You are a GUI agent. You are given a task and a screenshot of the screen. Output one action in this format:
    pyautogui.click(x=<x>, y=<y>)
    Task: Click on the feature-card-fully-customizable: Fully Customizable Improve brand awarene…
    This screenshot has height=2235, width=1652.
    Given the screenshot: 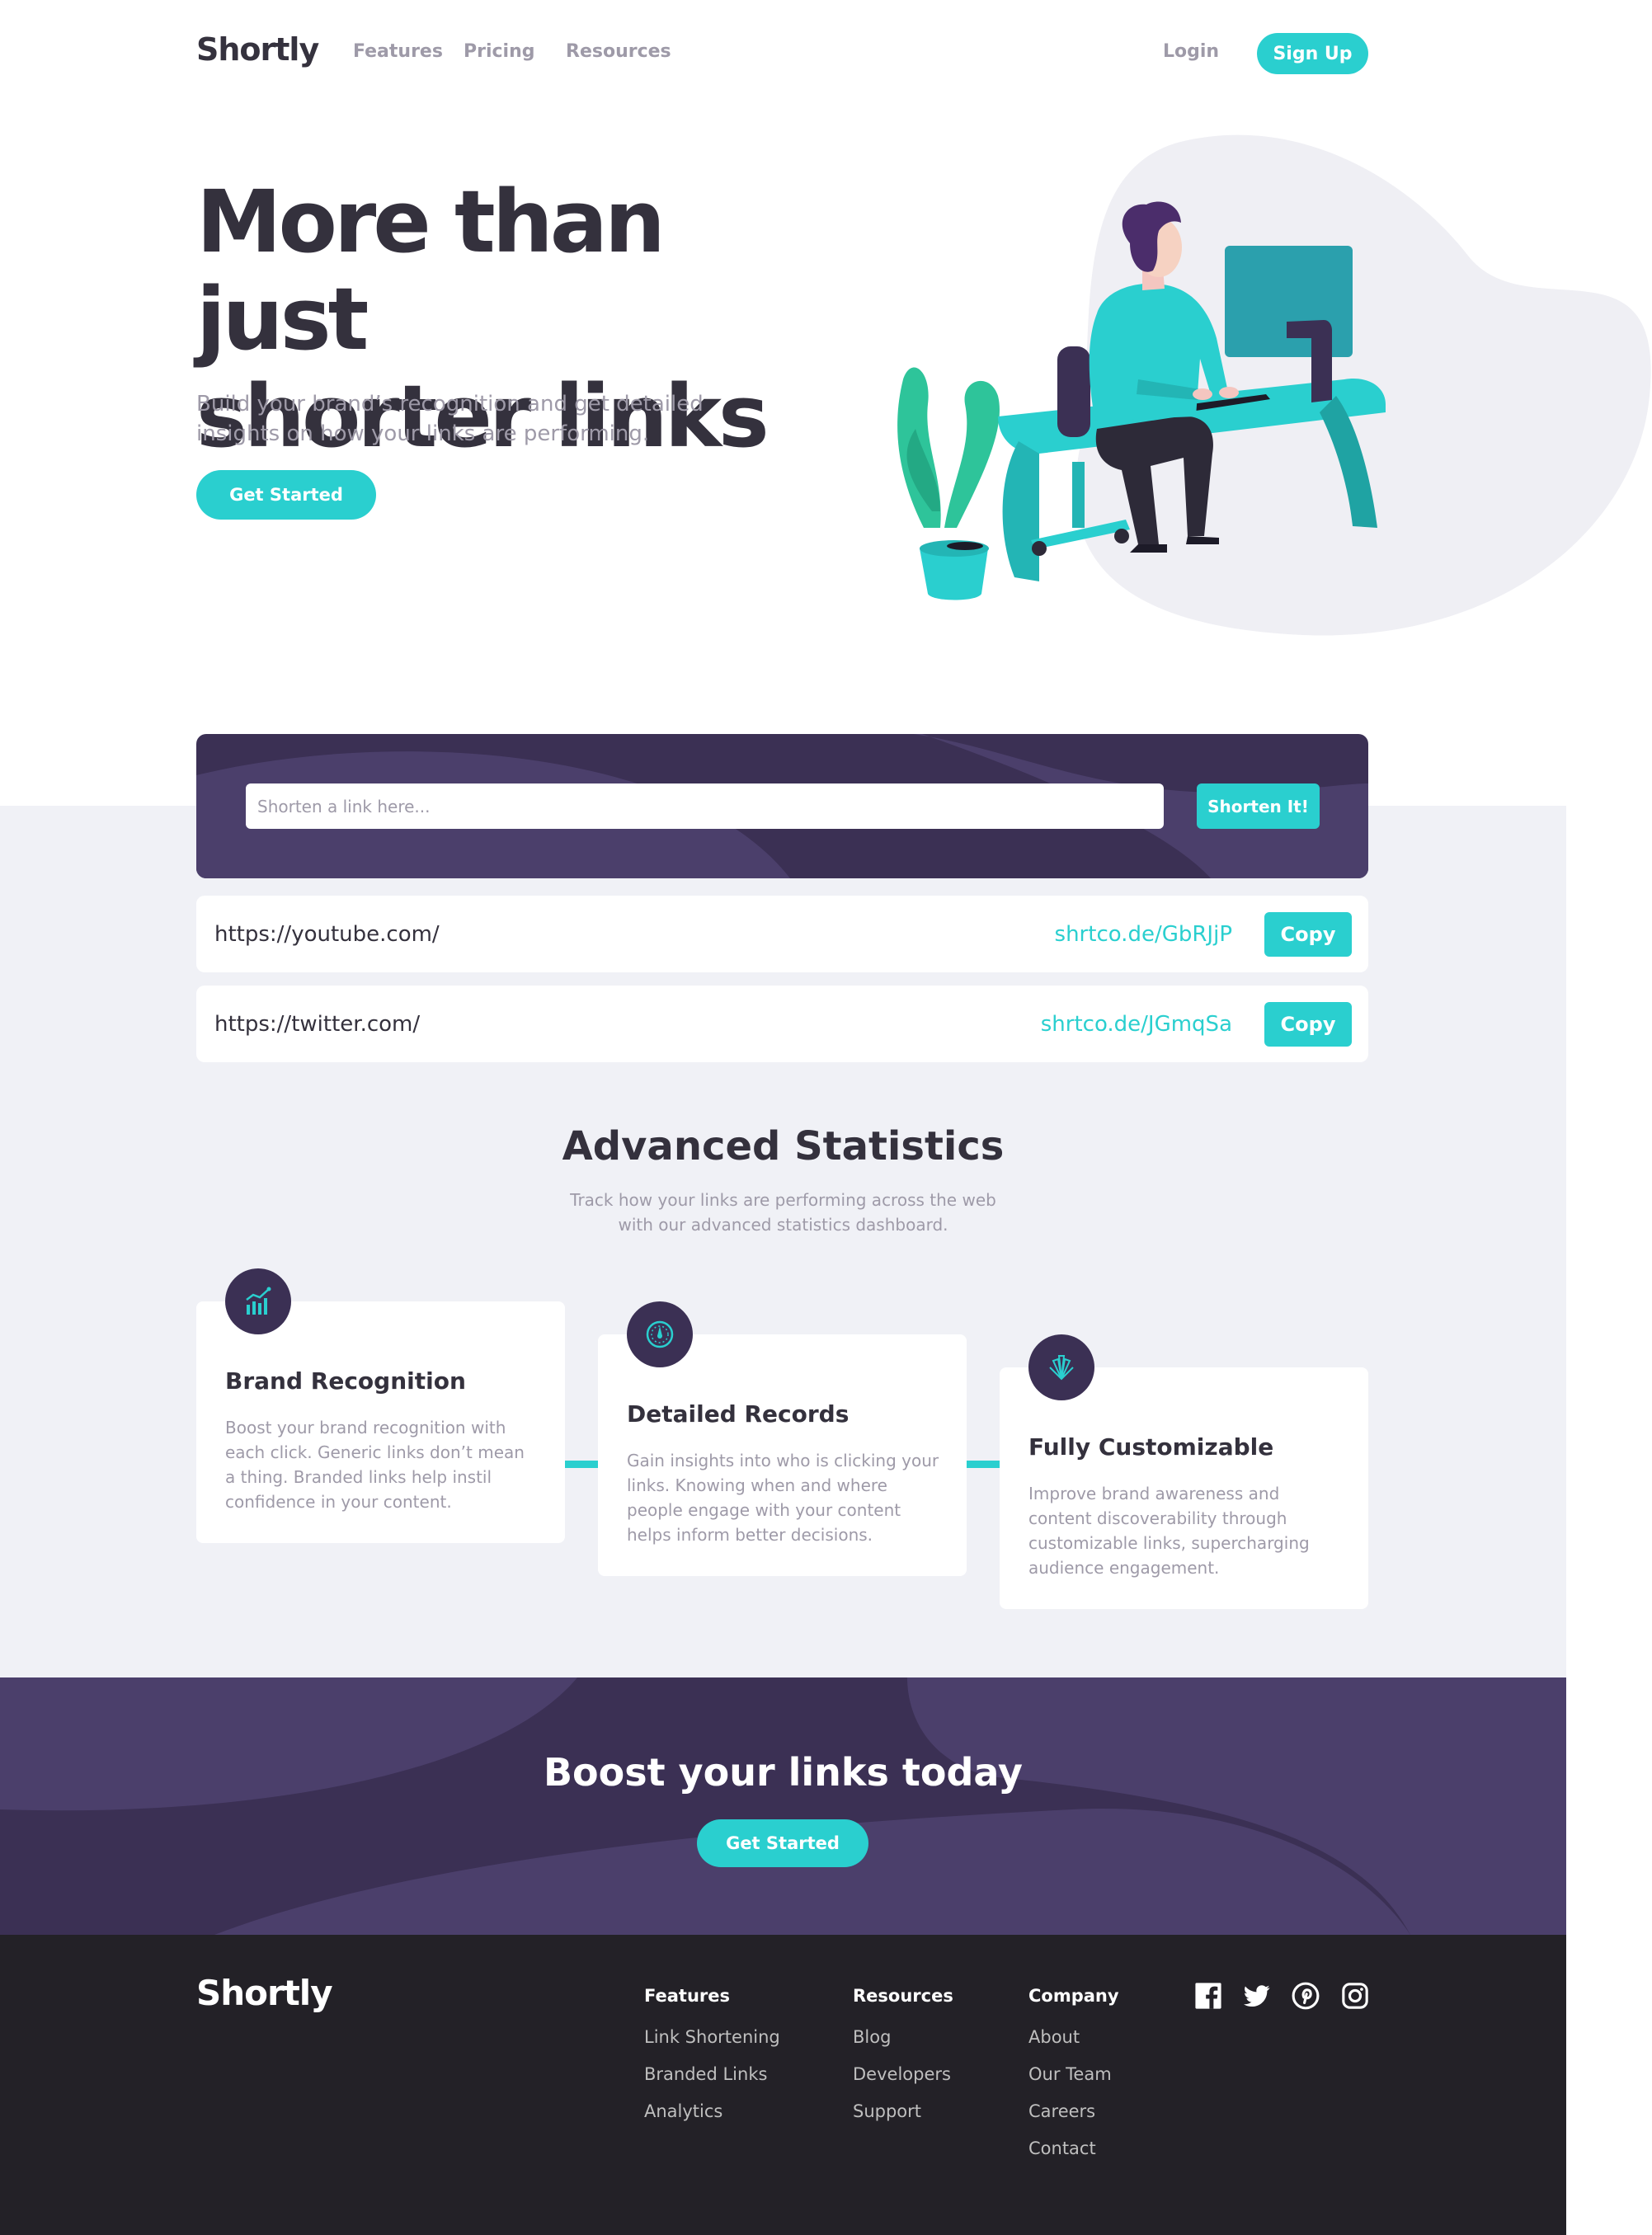 What is the action you would take?
    pyautogui.click(x=1184, y=1472)
    